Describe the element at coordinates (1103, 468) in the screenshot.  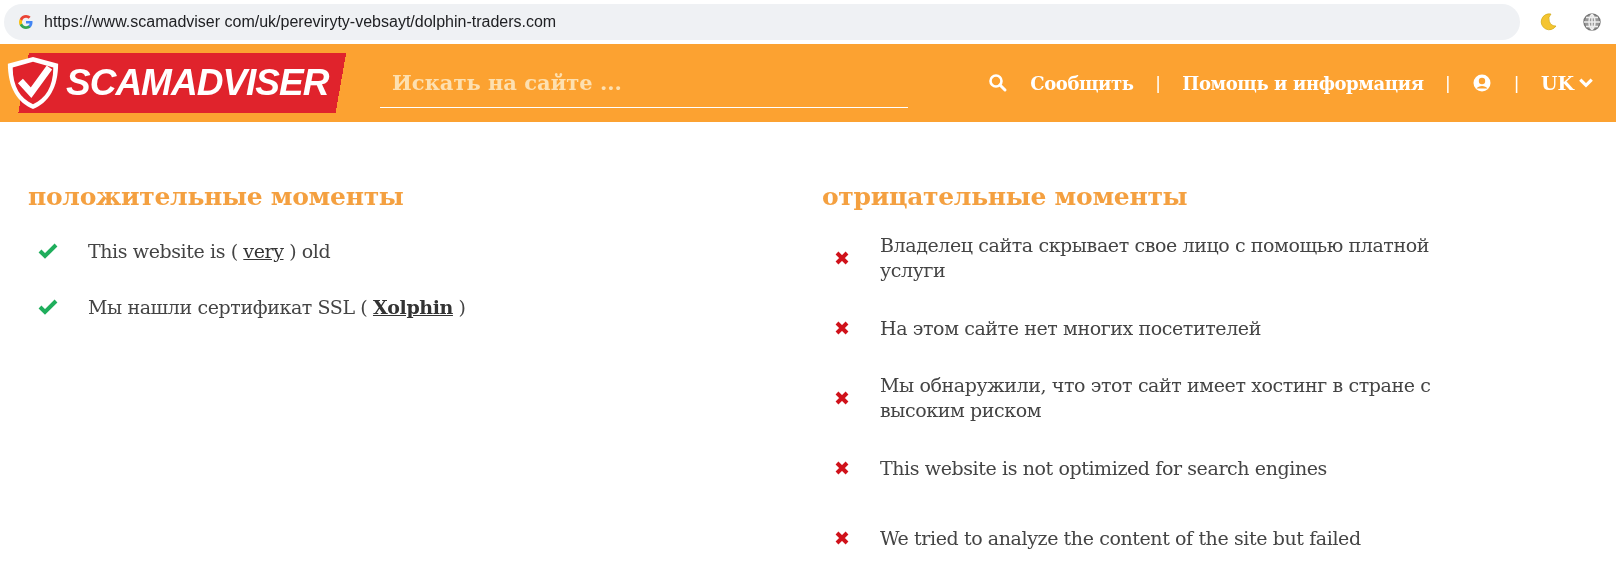
I see `item-text: This website is not optimized for search engines` at that location.